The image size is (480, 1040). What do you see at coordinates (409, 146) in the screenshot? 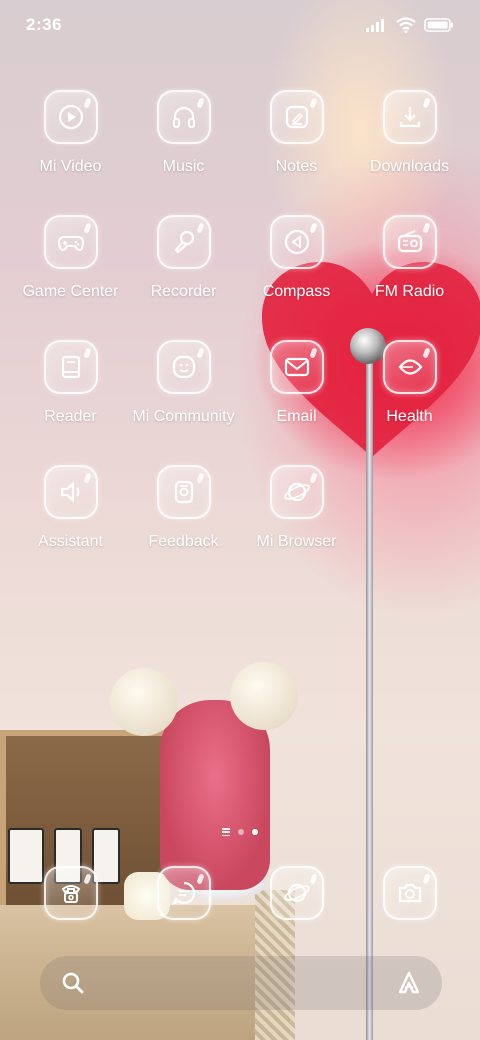
I see `app-downloads: Downloads` at bounding box center [409, 146].